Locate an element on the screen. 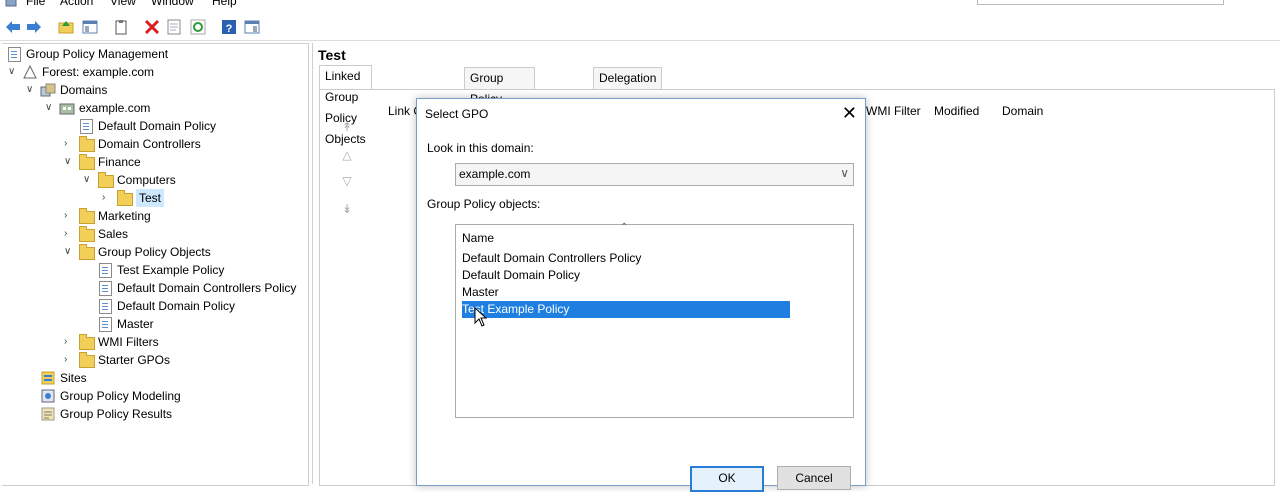  help-icon: ? is located at coordinates (229, 27).